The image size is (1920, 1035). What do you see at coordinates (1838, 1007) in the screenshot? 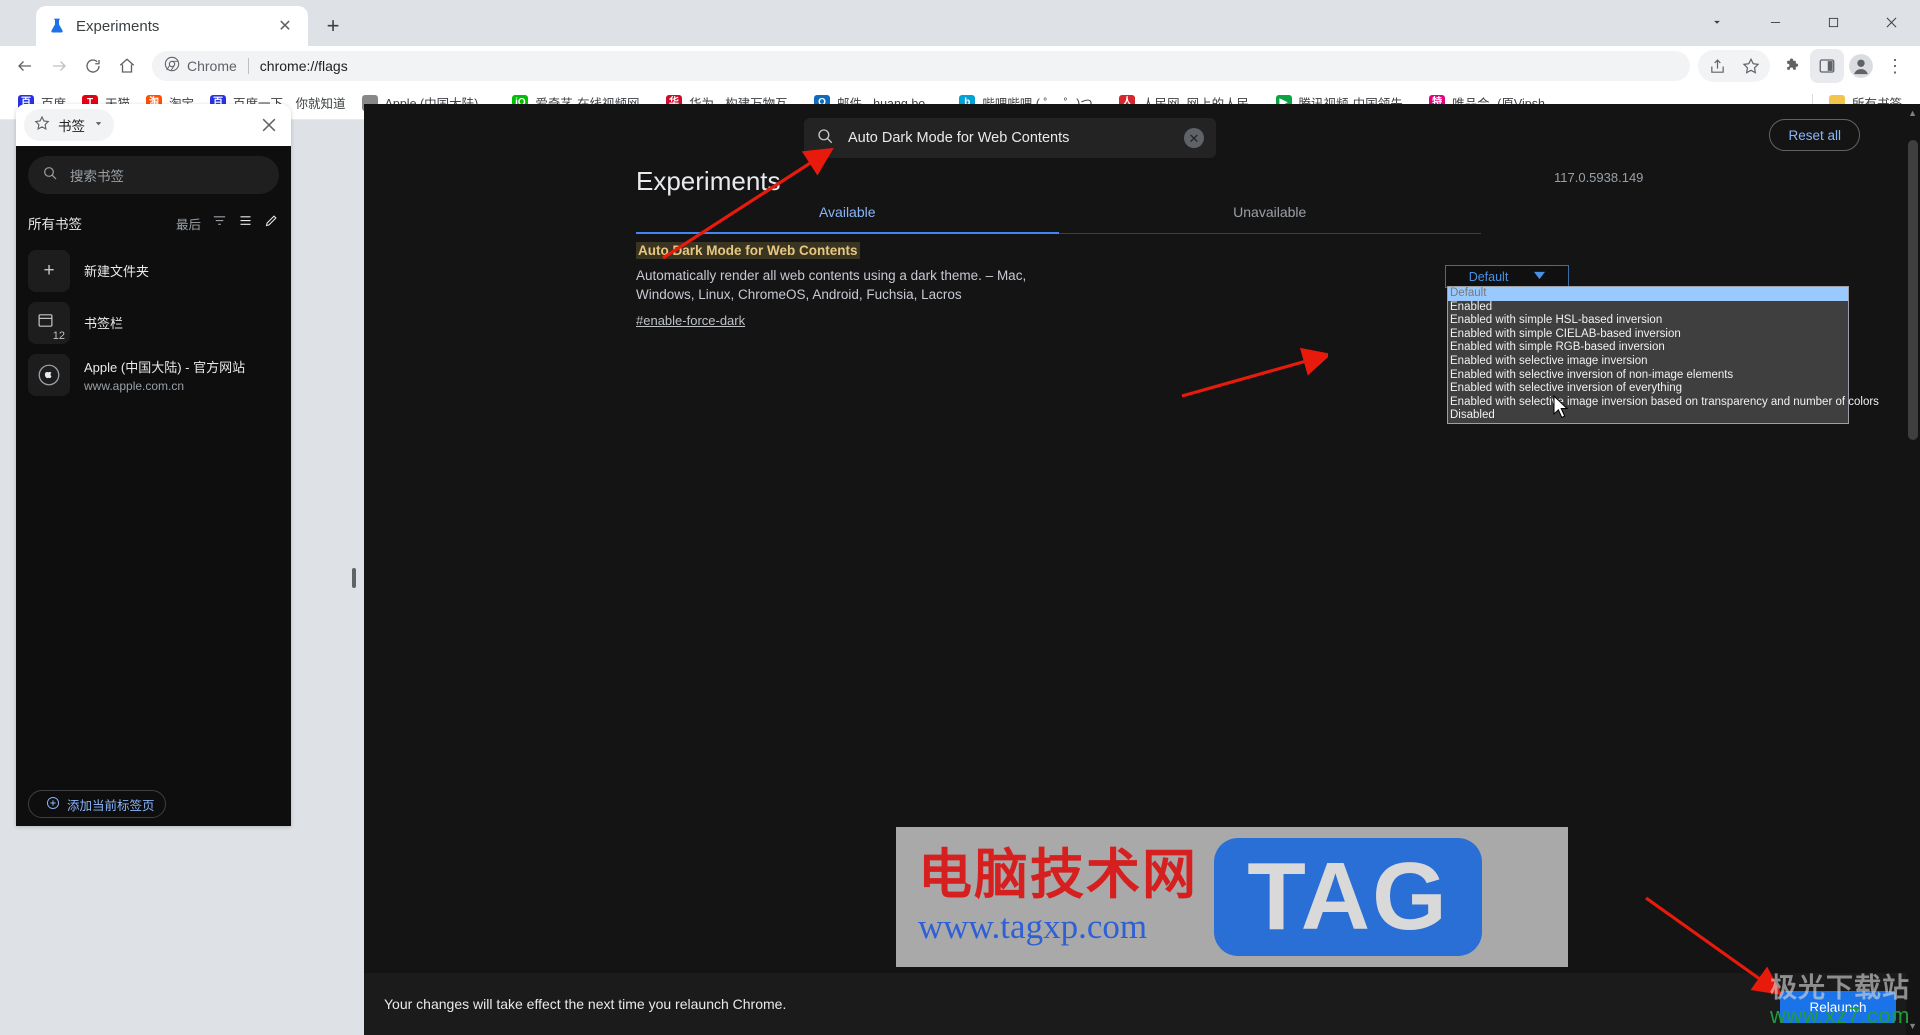
I see `relaunch-button: Relaunch` at bounding box center [1838, 1007].